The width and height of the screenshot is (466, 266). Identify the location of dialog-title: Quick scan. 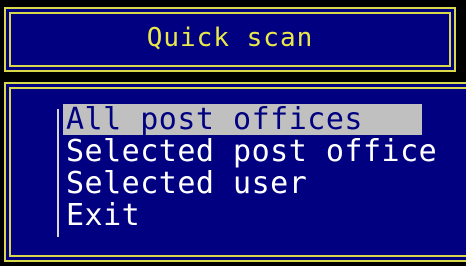
(230, 38).